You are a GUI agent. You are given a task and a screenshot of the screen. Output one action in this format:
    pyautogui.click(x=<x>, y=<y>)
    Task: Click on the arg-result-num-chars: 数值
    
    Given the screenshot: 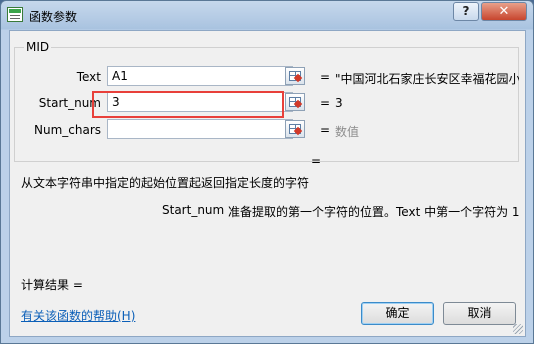 What is the action you would take?
    pyautogui.click(x=347, y=132)
    